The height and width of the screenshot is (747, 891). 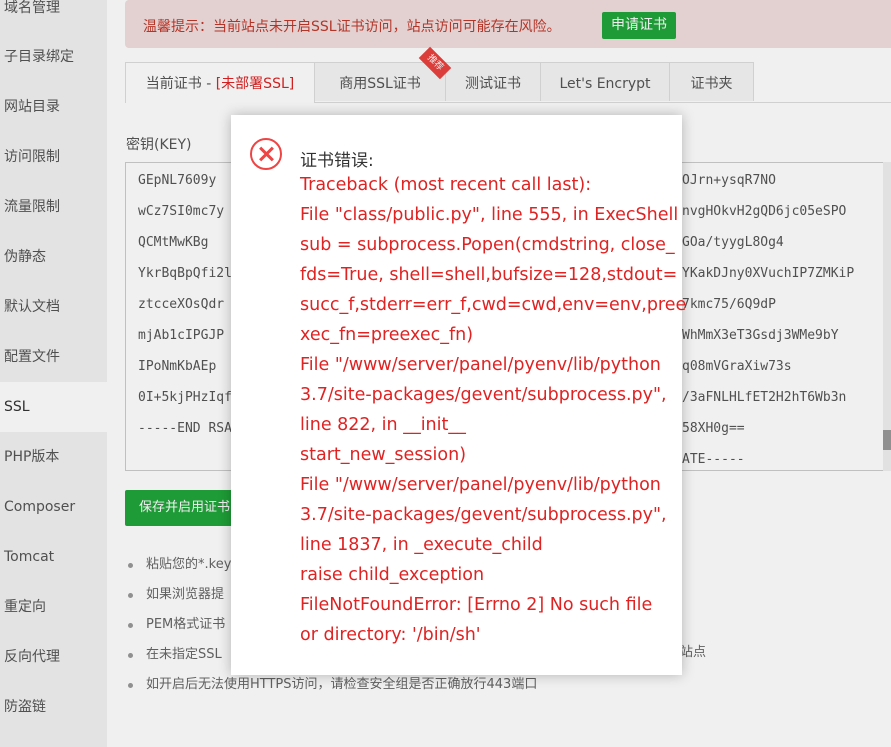 I want to click on error-line: line 1837, in _execute_child, so click(x=421, y=545).